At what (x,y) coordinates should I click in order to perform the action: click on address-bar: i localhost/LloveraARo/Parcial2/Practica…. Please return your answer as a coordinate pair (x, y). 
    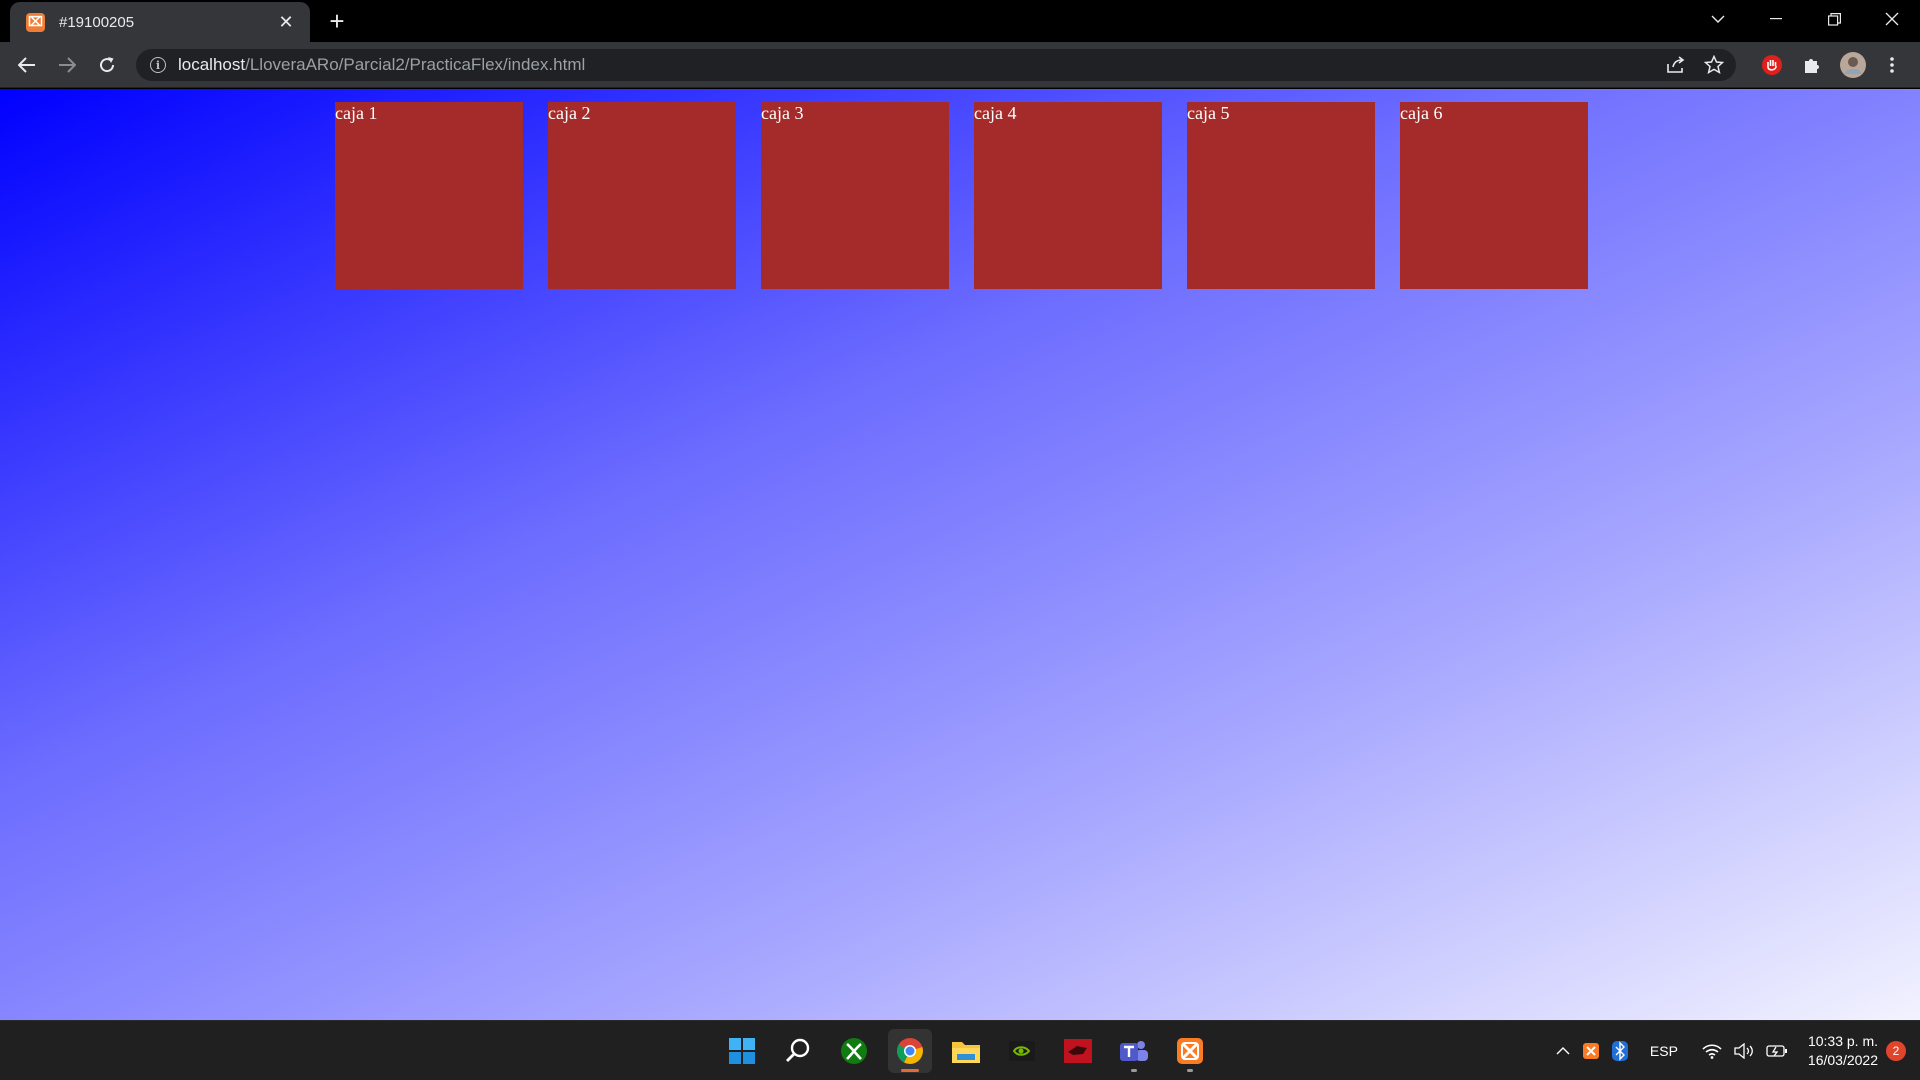
    Looking at the image, I should click on (936, 65).